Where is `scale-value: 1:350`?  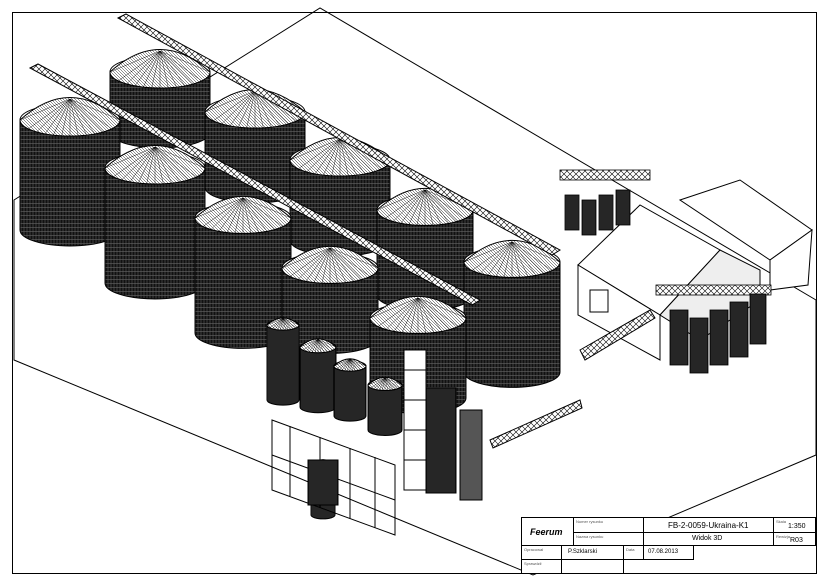 scale-value: 1:350 is located at coordinates (797, 526).